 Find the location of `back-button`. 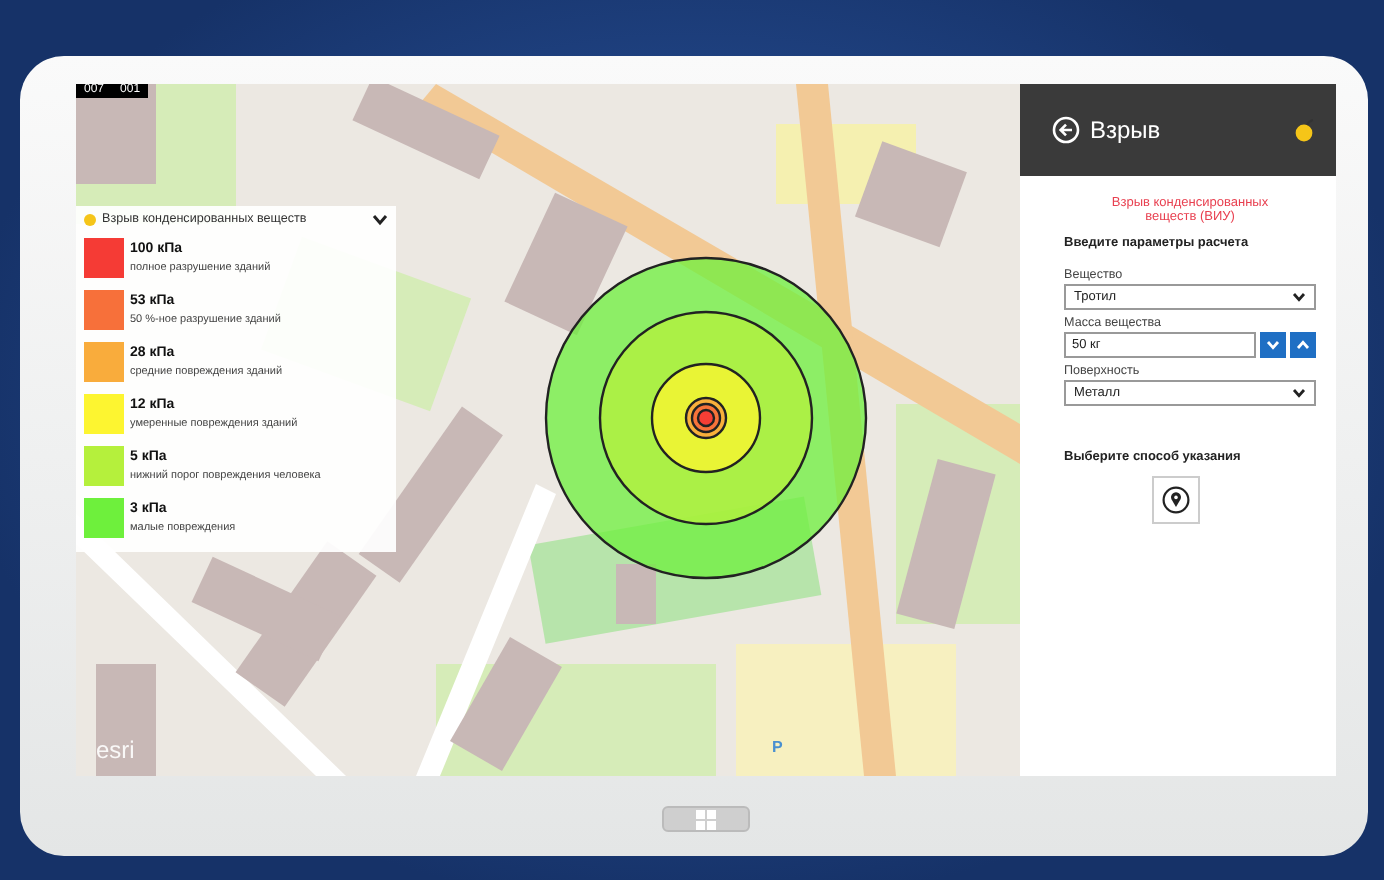

back-button is located at coordinates (1066, 130).